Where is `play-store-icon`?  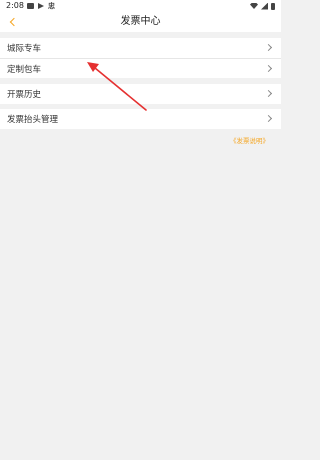
play-store-icon is located at coordinates (41, 6).